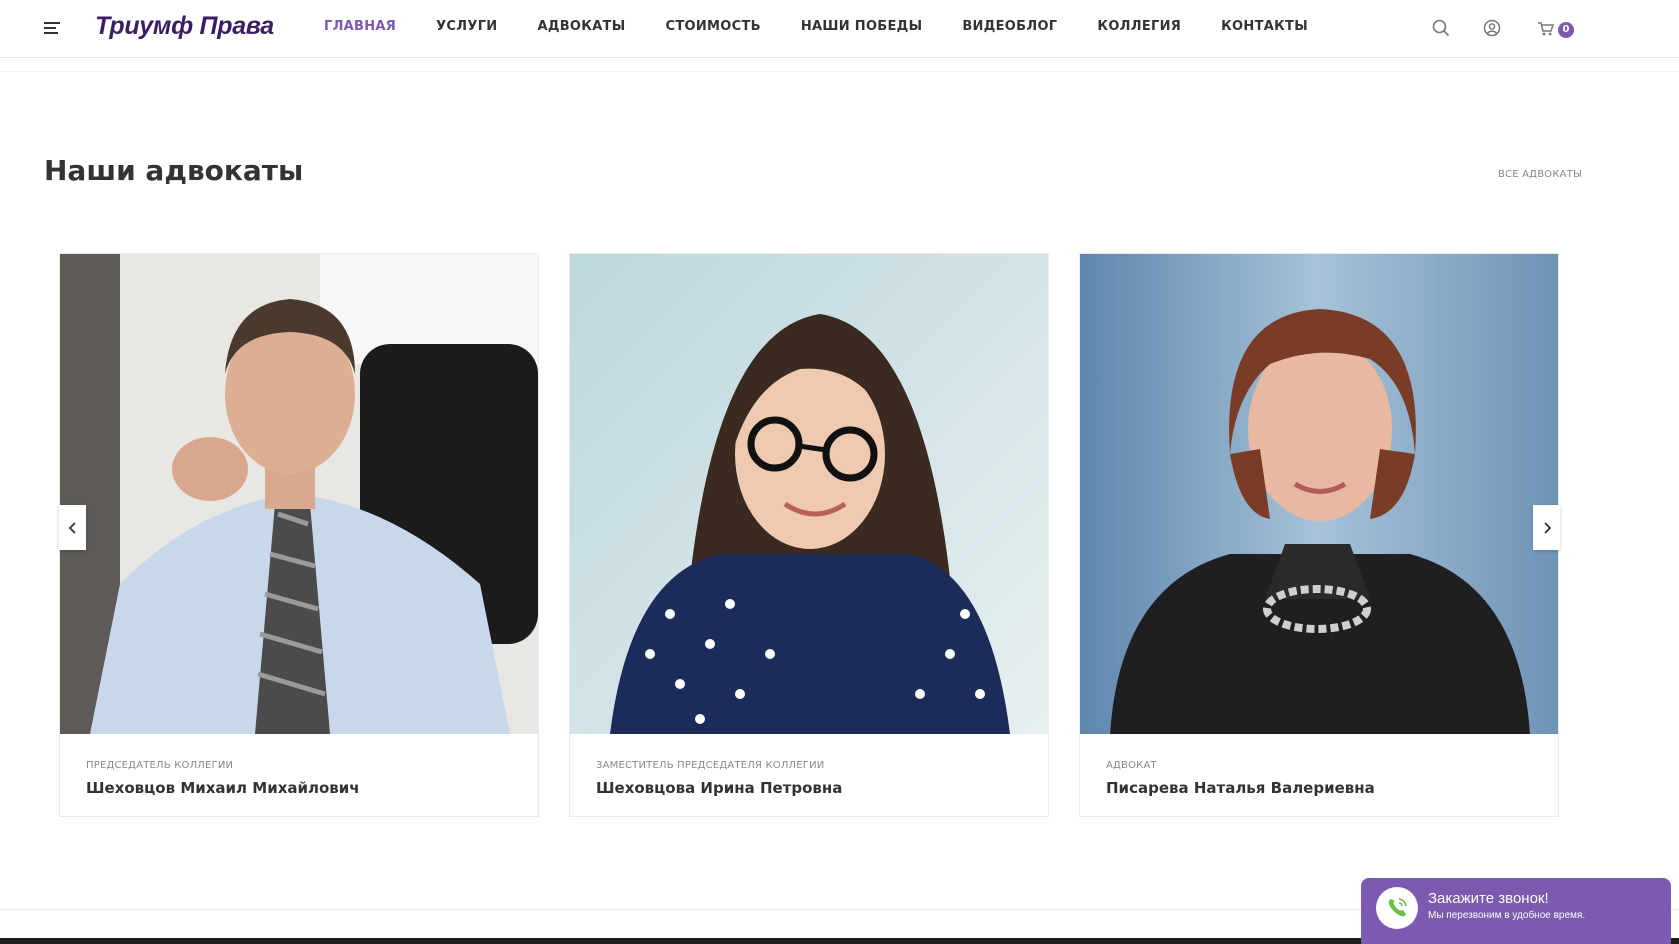 The image size is (1679, 944). Describe the element at coordinates (1492, 28) in the screenshot. I see `user-icon` at that location.